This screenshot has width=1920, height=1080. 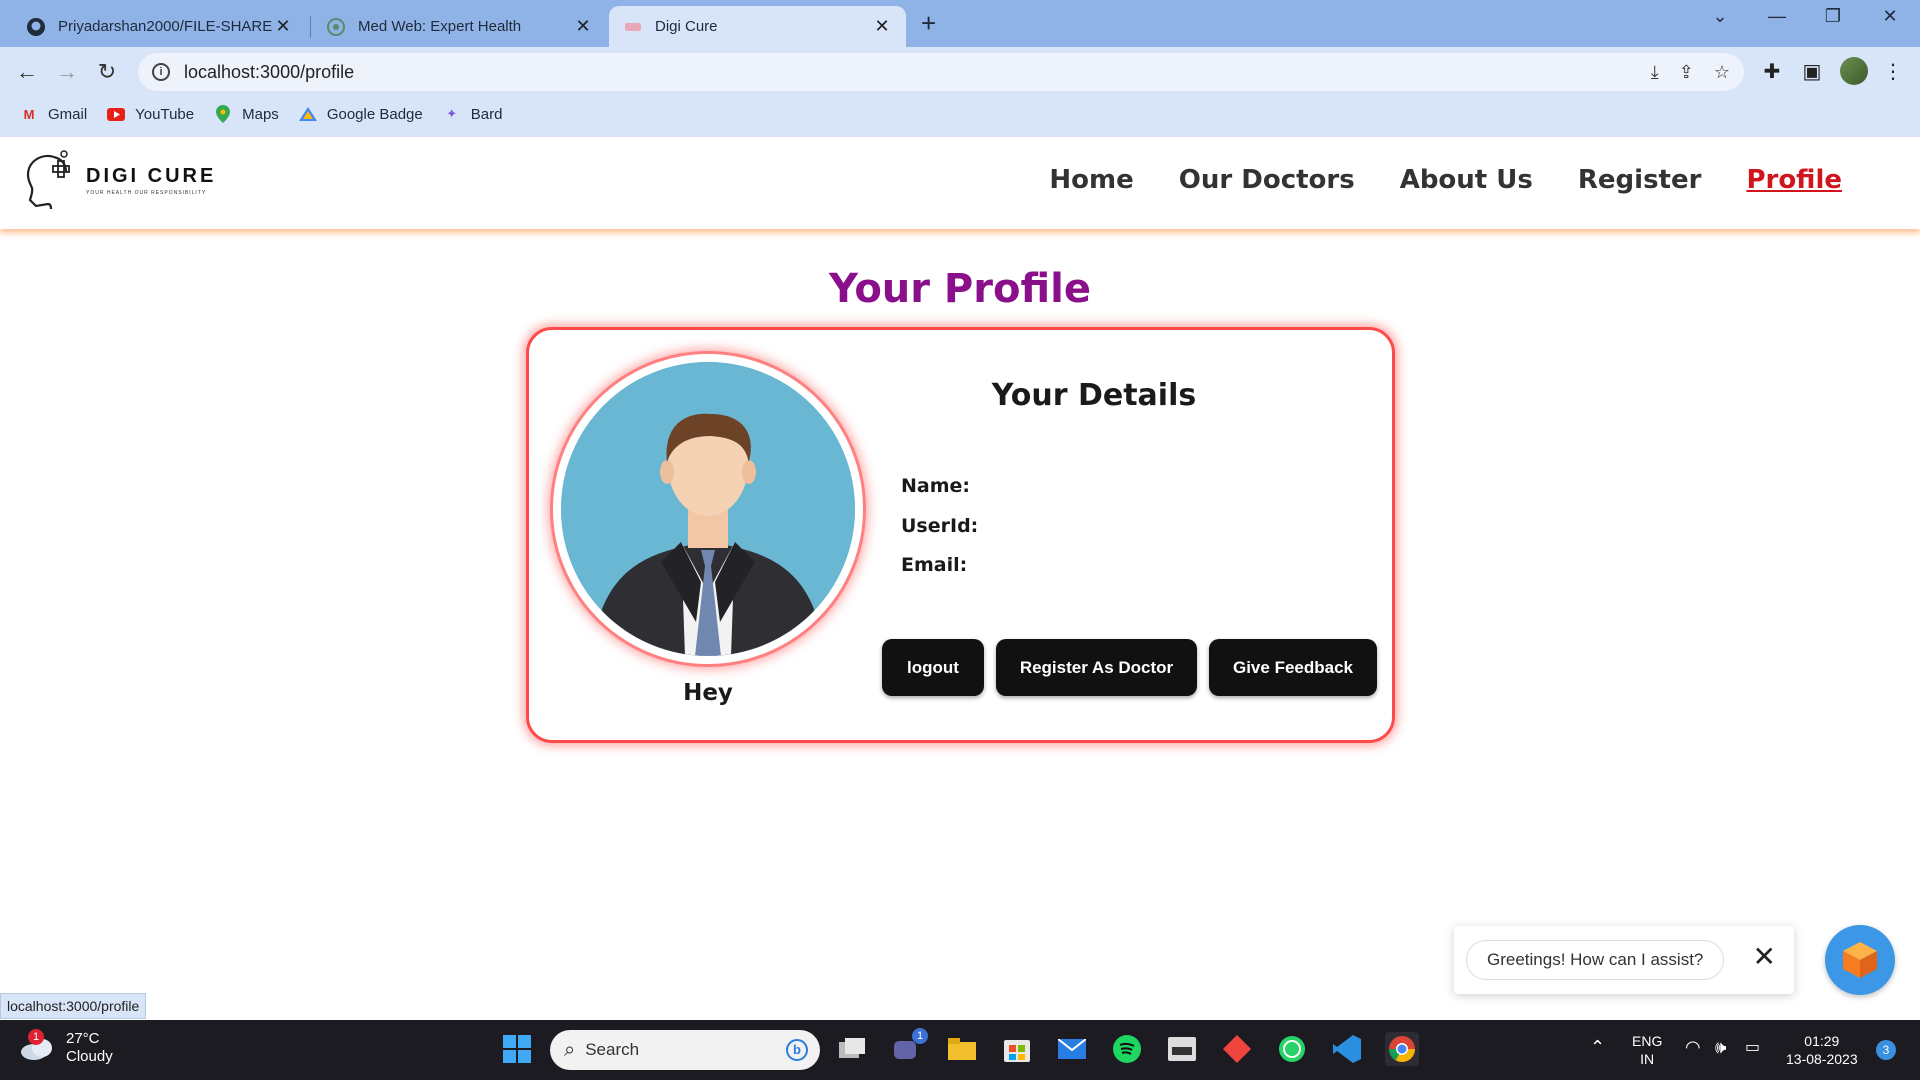 I want to click on new-tab-button: +, so click(x=928, y=23).